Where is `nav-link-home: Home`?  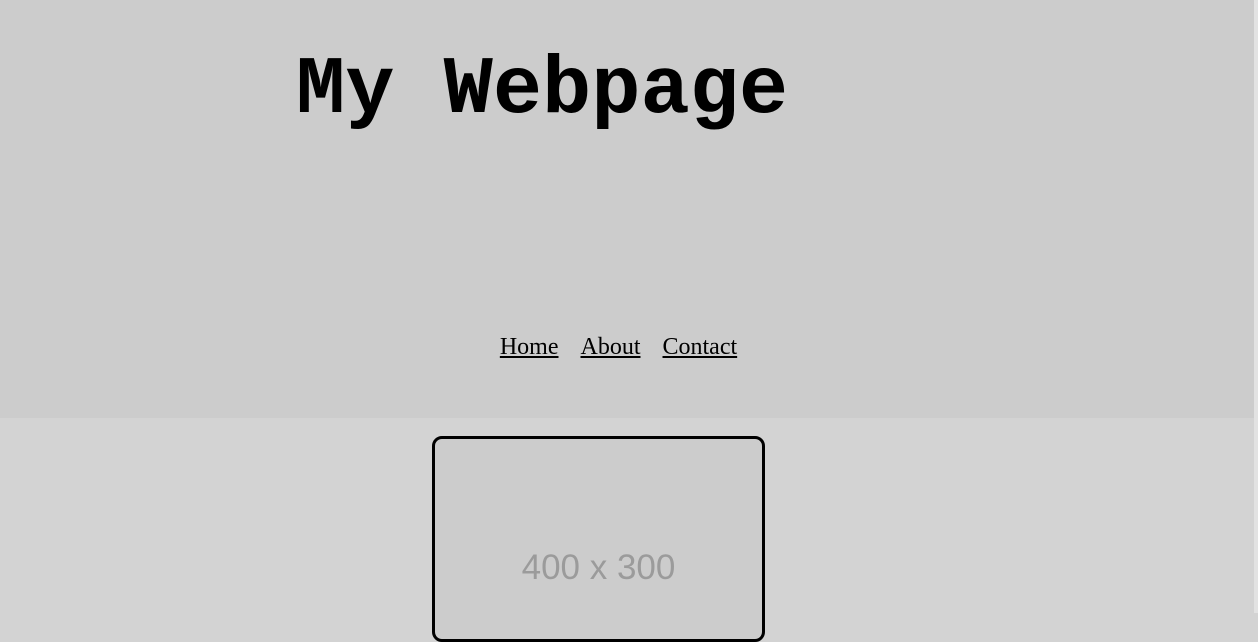
nav-link-home: Home is located at coordinates (529, 347).